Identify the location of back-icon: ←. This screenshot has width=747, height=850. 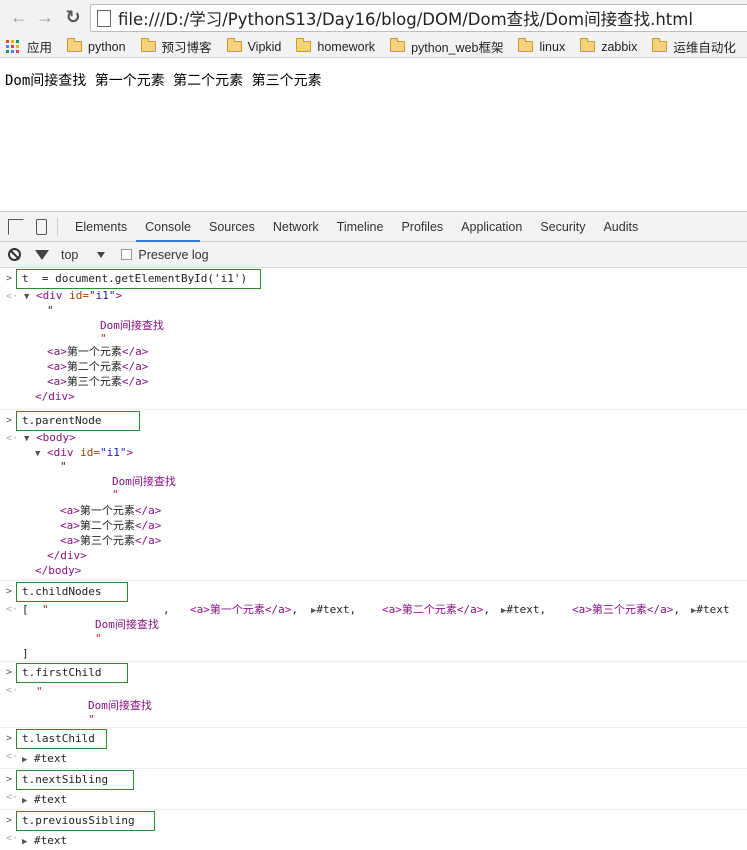
(19, 17).